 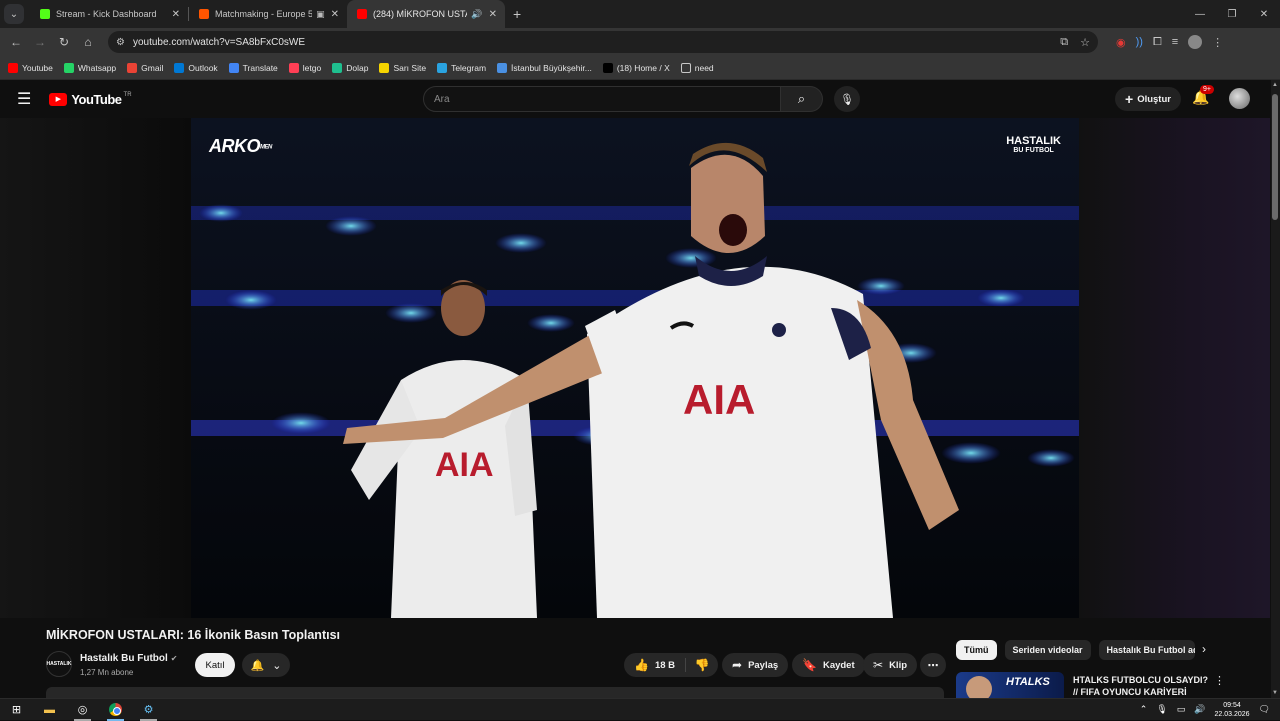 What do you see at coordinates (702, 665) in the screenshot?
I see `dislike-button: 👎` at bounding box center [702, 665].